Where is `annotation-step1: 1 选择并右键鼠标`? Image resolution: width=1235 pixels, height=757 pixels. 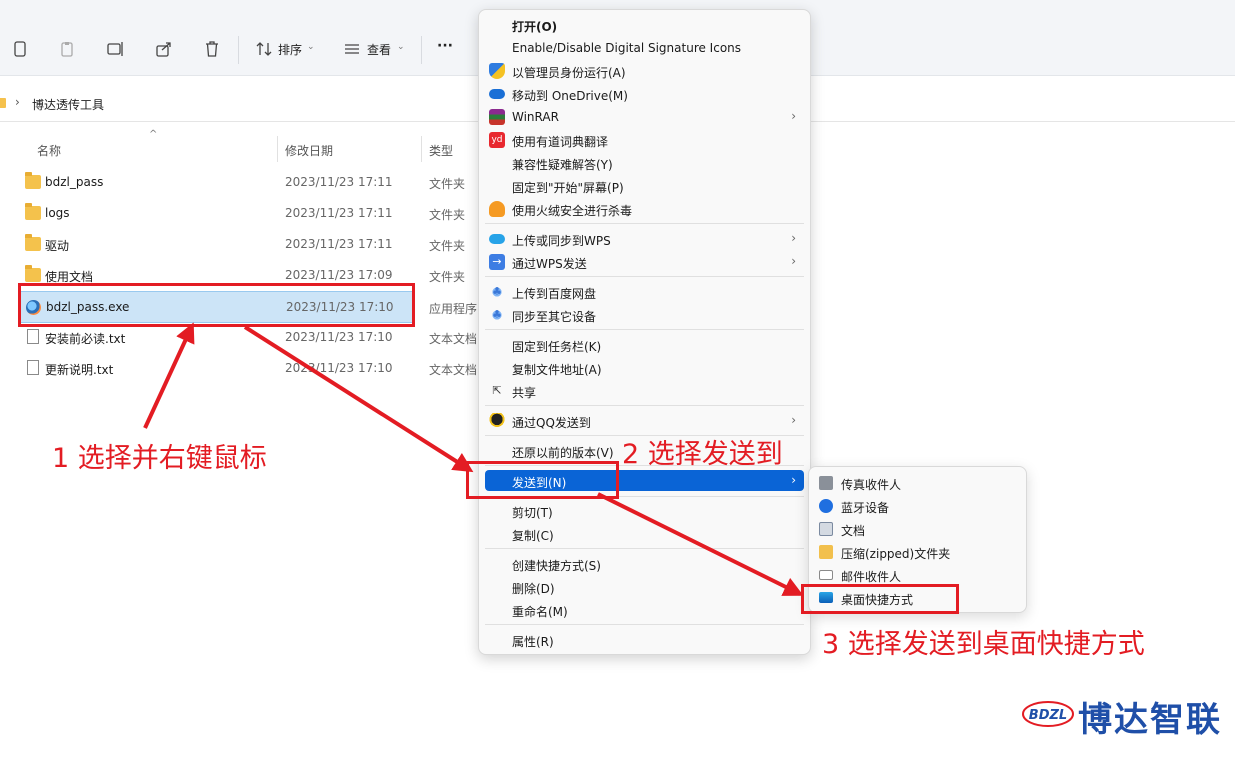 annotation-step1: 1 选择并右键鼠标 is located at coordinates (159, 458).